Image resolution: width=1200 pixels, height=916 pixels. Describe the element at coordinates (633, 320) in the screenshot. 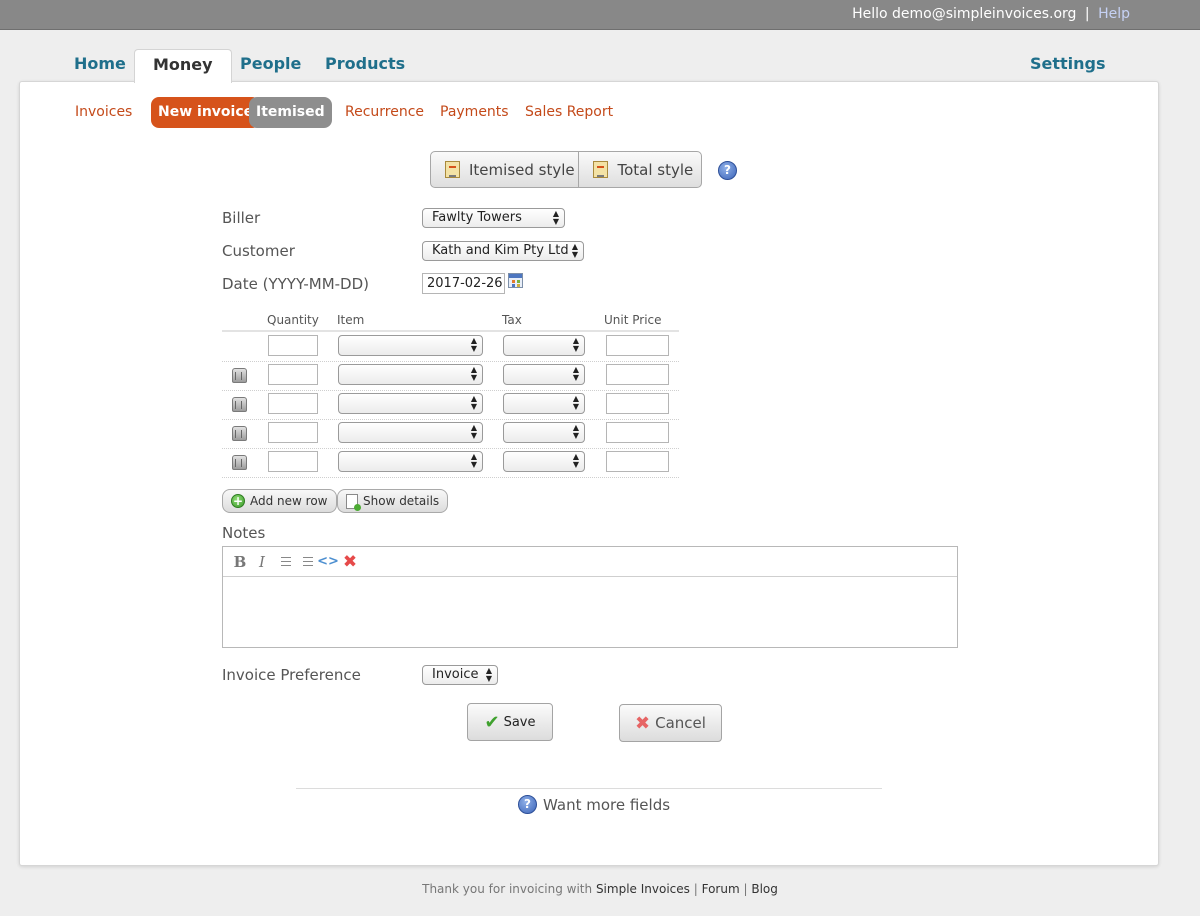

I see `unit-price-column-header: Unit Price` at that location.